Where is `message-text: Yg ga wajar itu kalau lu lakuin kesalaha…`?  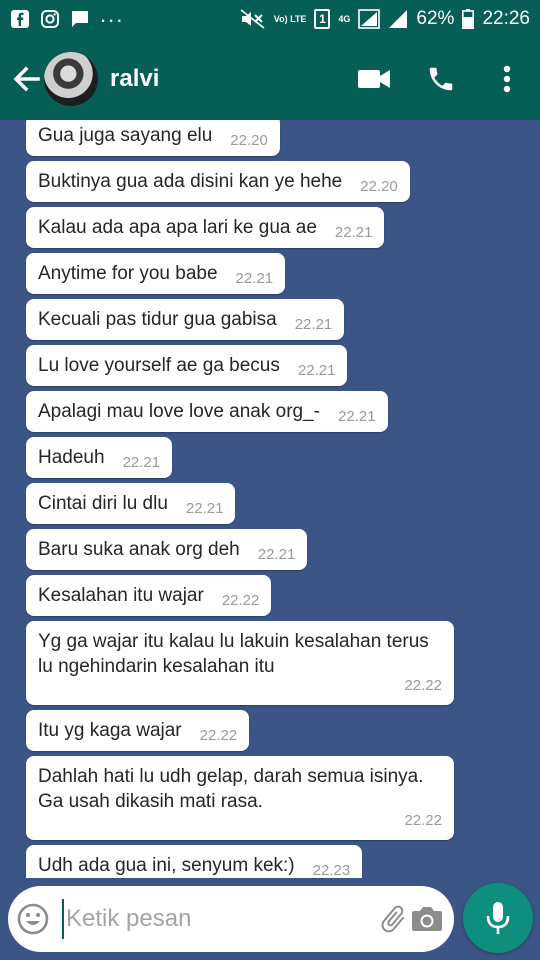 message-text: Yg ga wajar itu kalau lu lakuin kesalaha… is located at coordinates (233, 654).